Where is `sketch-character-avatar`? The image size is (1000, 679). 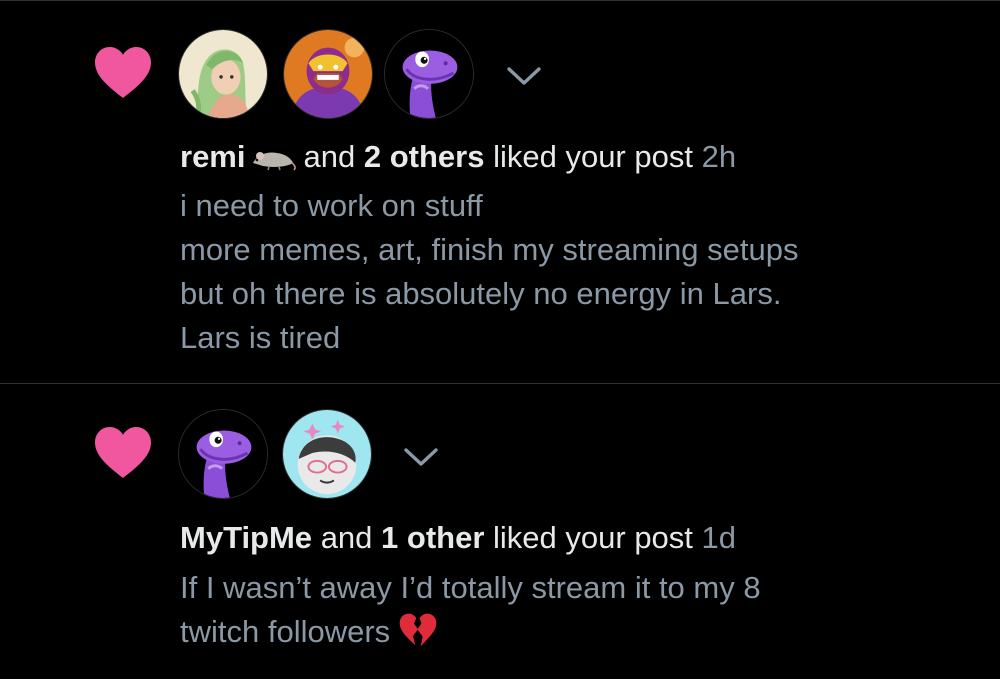
sketch-character-avatar is located at coordinates (327, 454).